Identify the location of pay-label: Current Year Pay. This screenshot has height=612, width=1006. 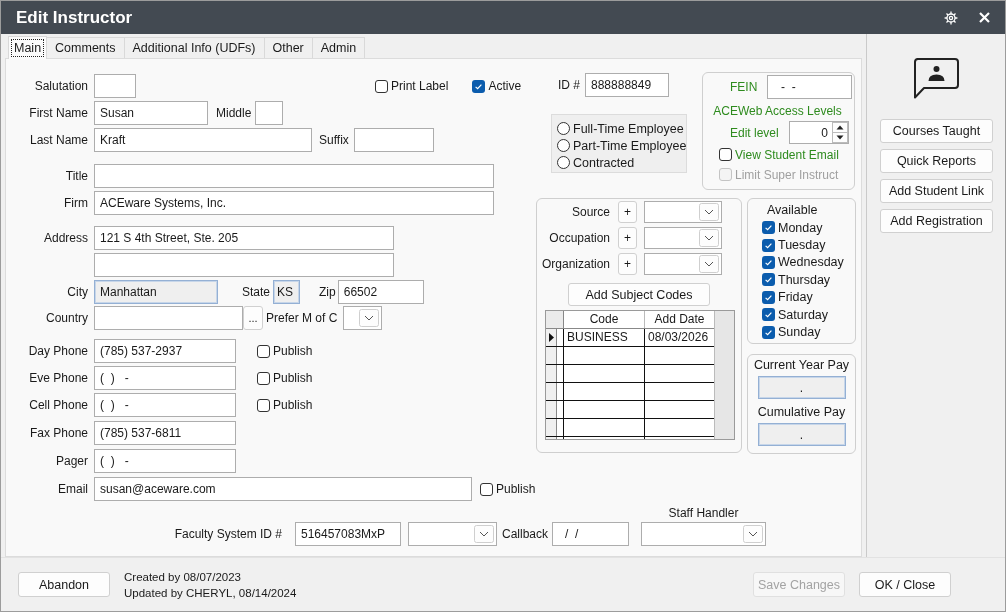
(801, 366).